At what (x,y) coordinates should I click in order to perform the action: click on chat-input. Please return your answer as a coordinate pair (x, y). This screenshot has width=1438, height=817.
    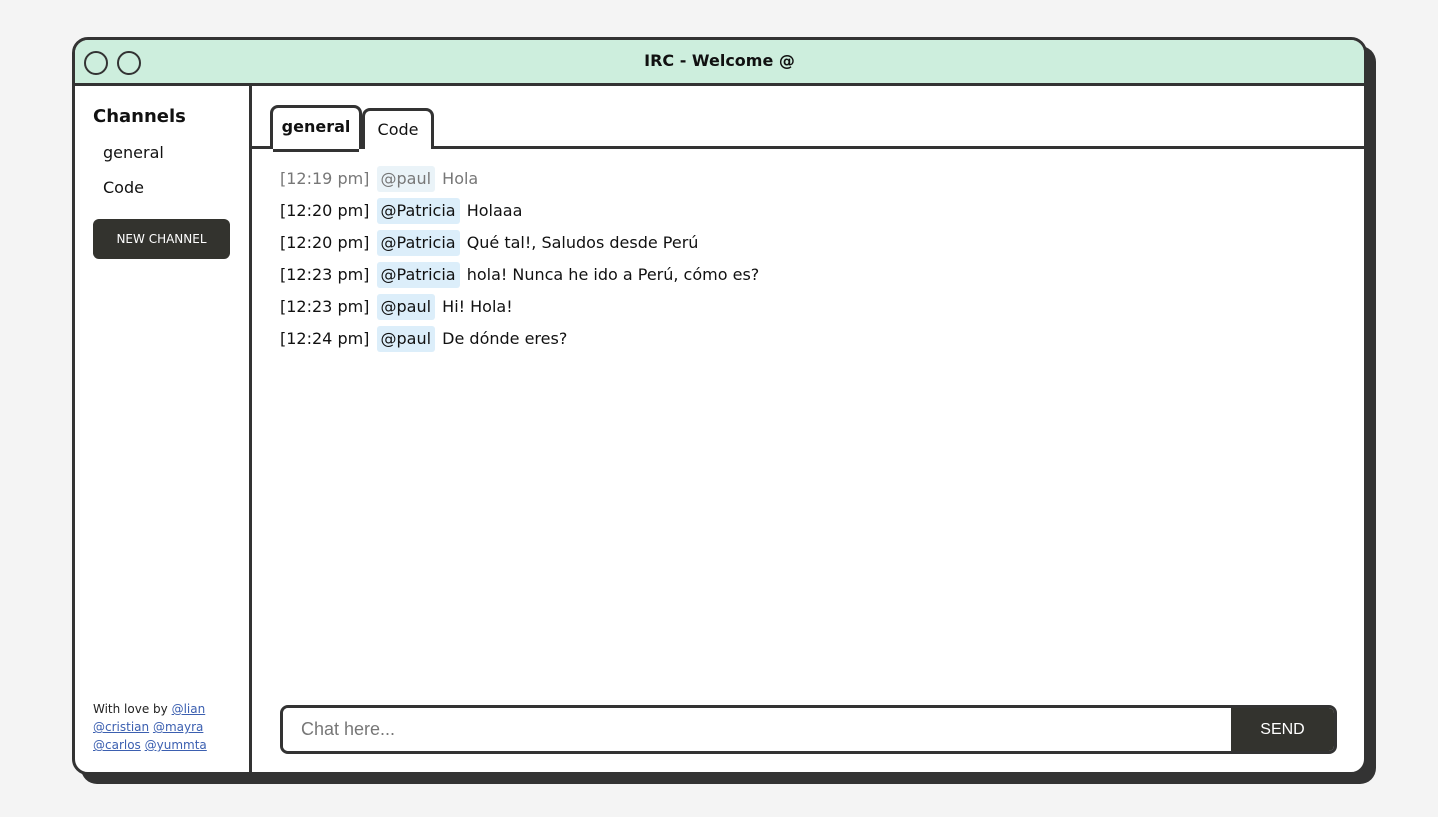
    Looking at the image, I should click on (757, 729).